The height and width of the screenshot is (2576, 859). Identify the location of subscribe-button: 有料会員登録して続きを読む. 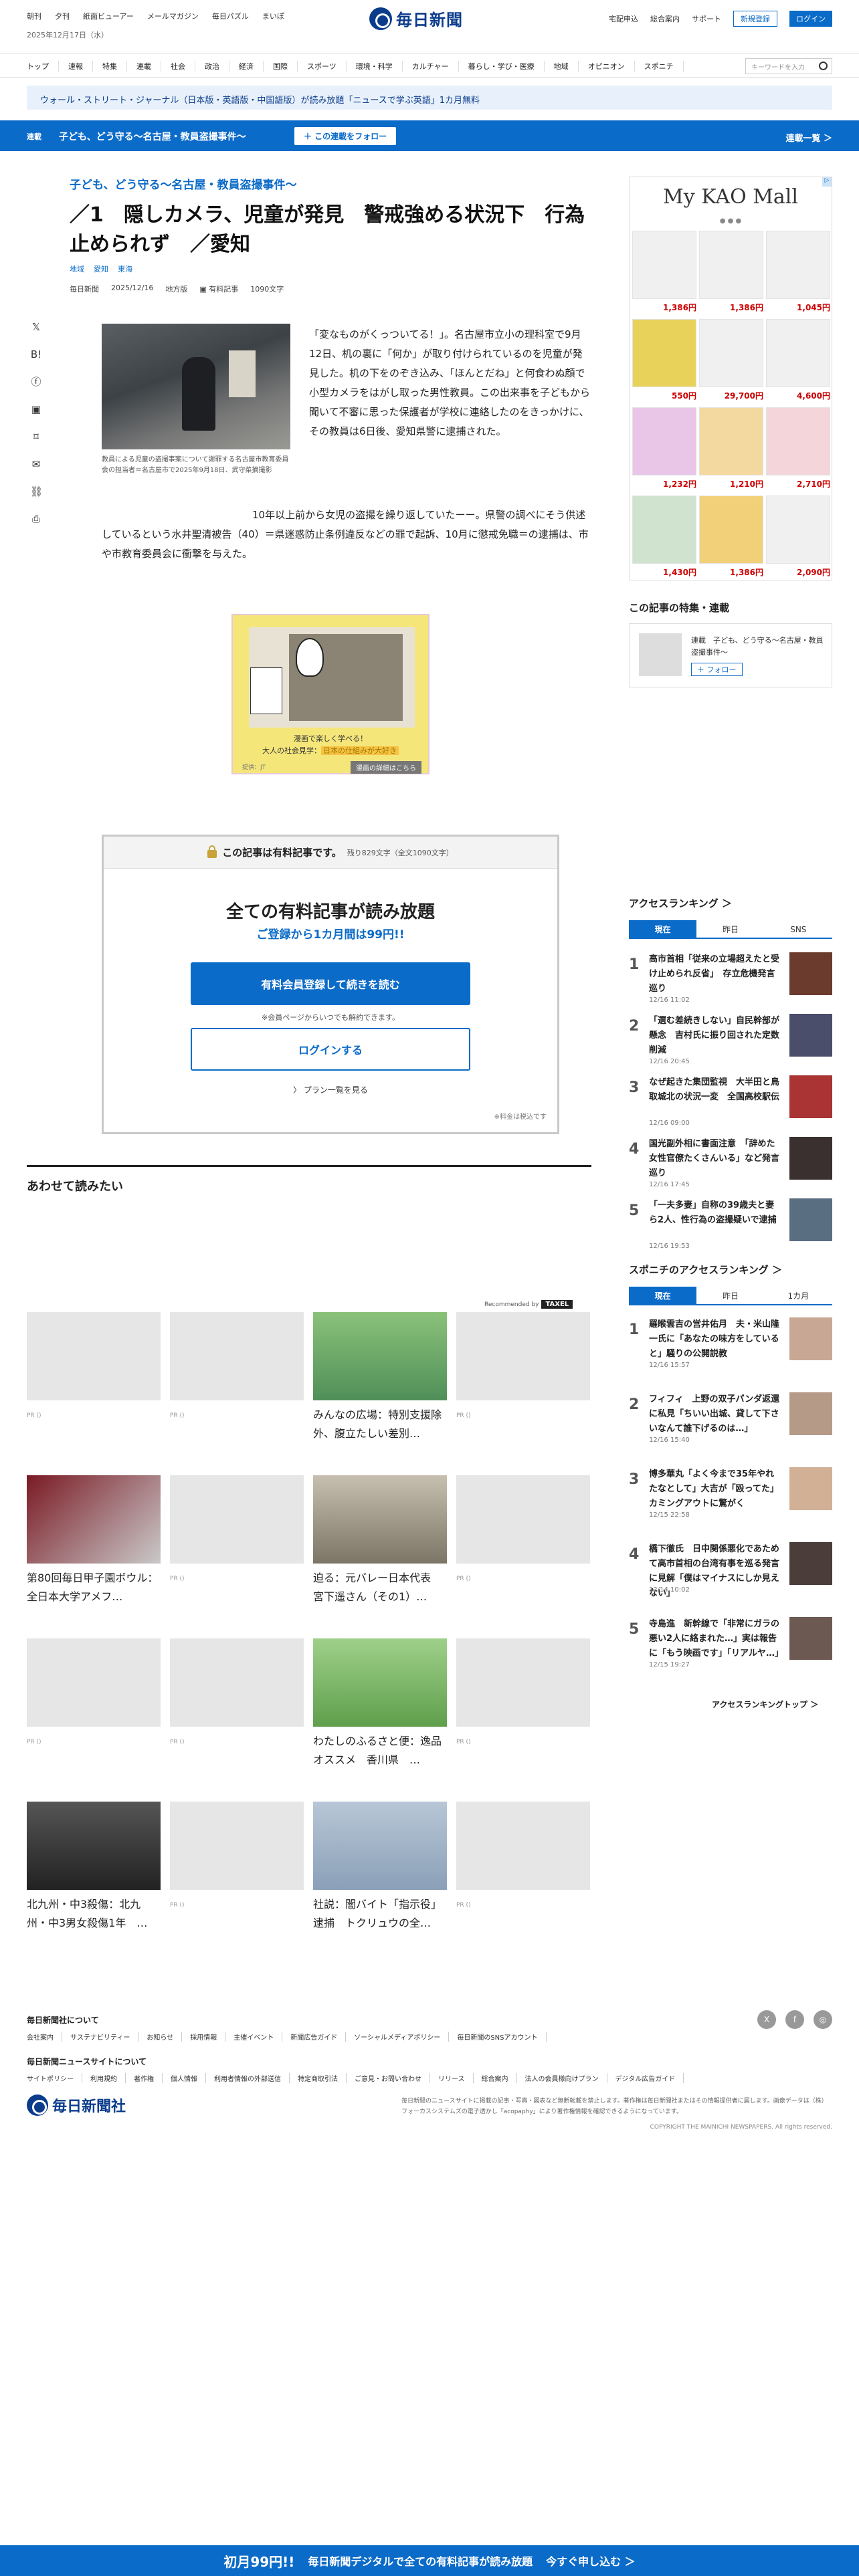
(330, 984).